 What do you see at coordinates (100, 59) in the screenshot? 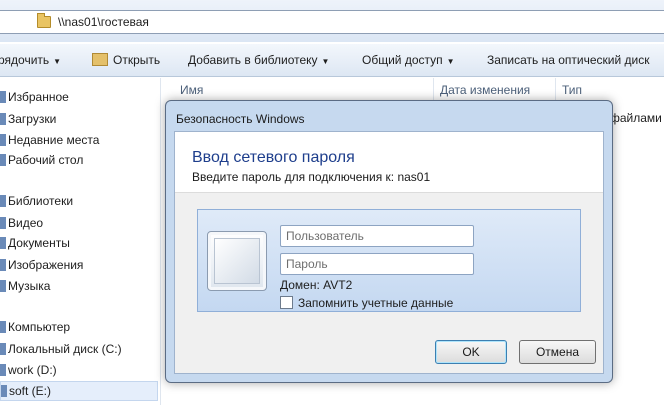
I see `open-folder-icon` at bounding box center [100, 59].